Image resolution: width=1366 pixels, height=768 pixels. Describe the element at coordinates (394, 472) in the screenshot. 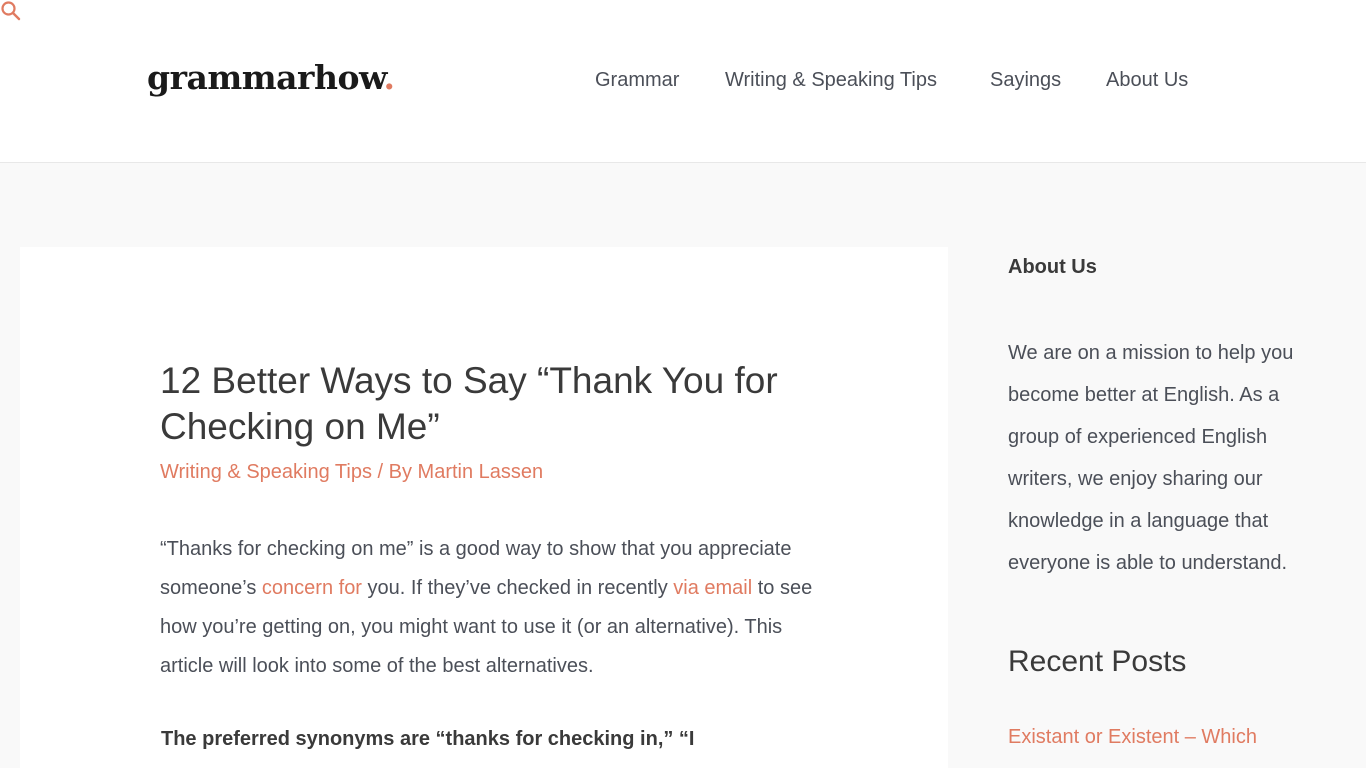

I see `byline-separator: / By` at that location.